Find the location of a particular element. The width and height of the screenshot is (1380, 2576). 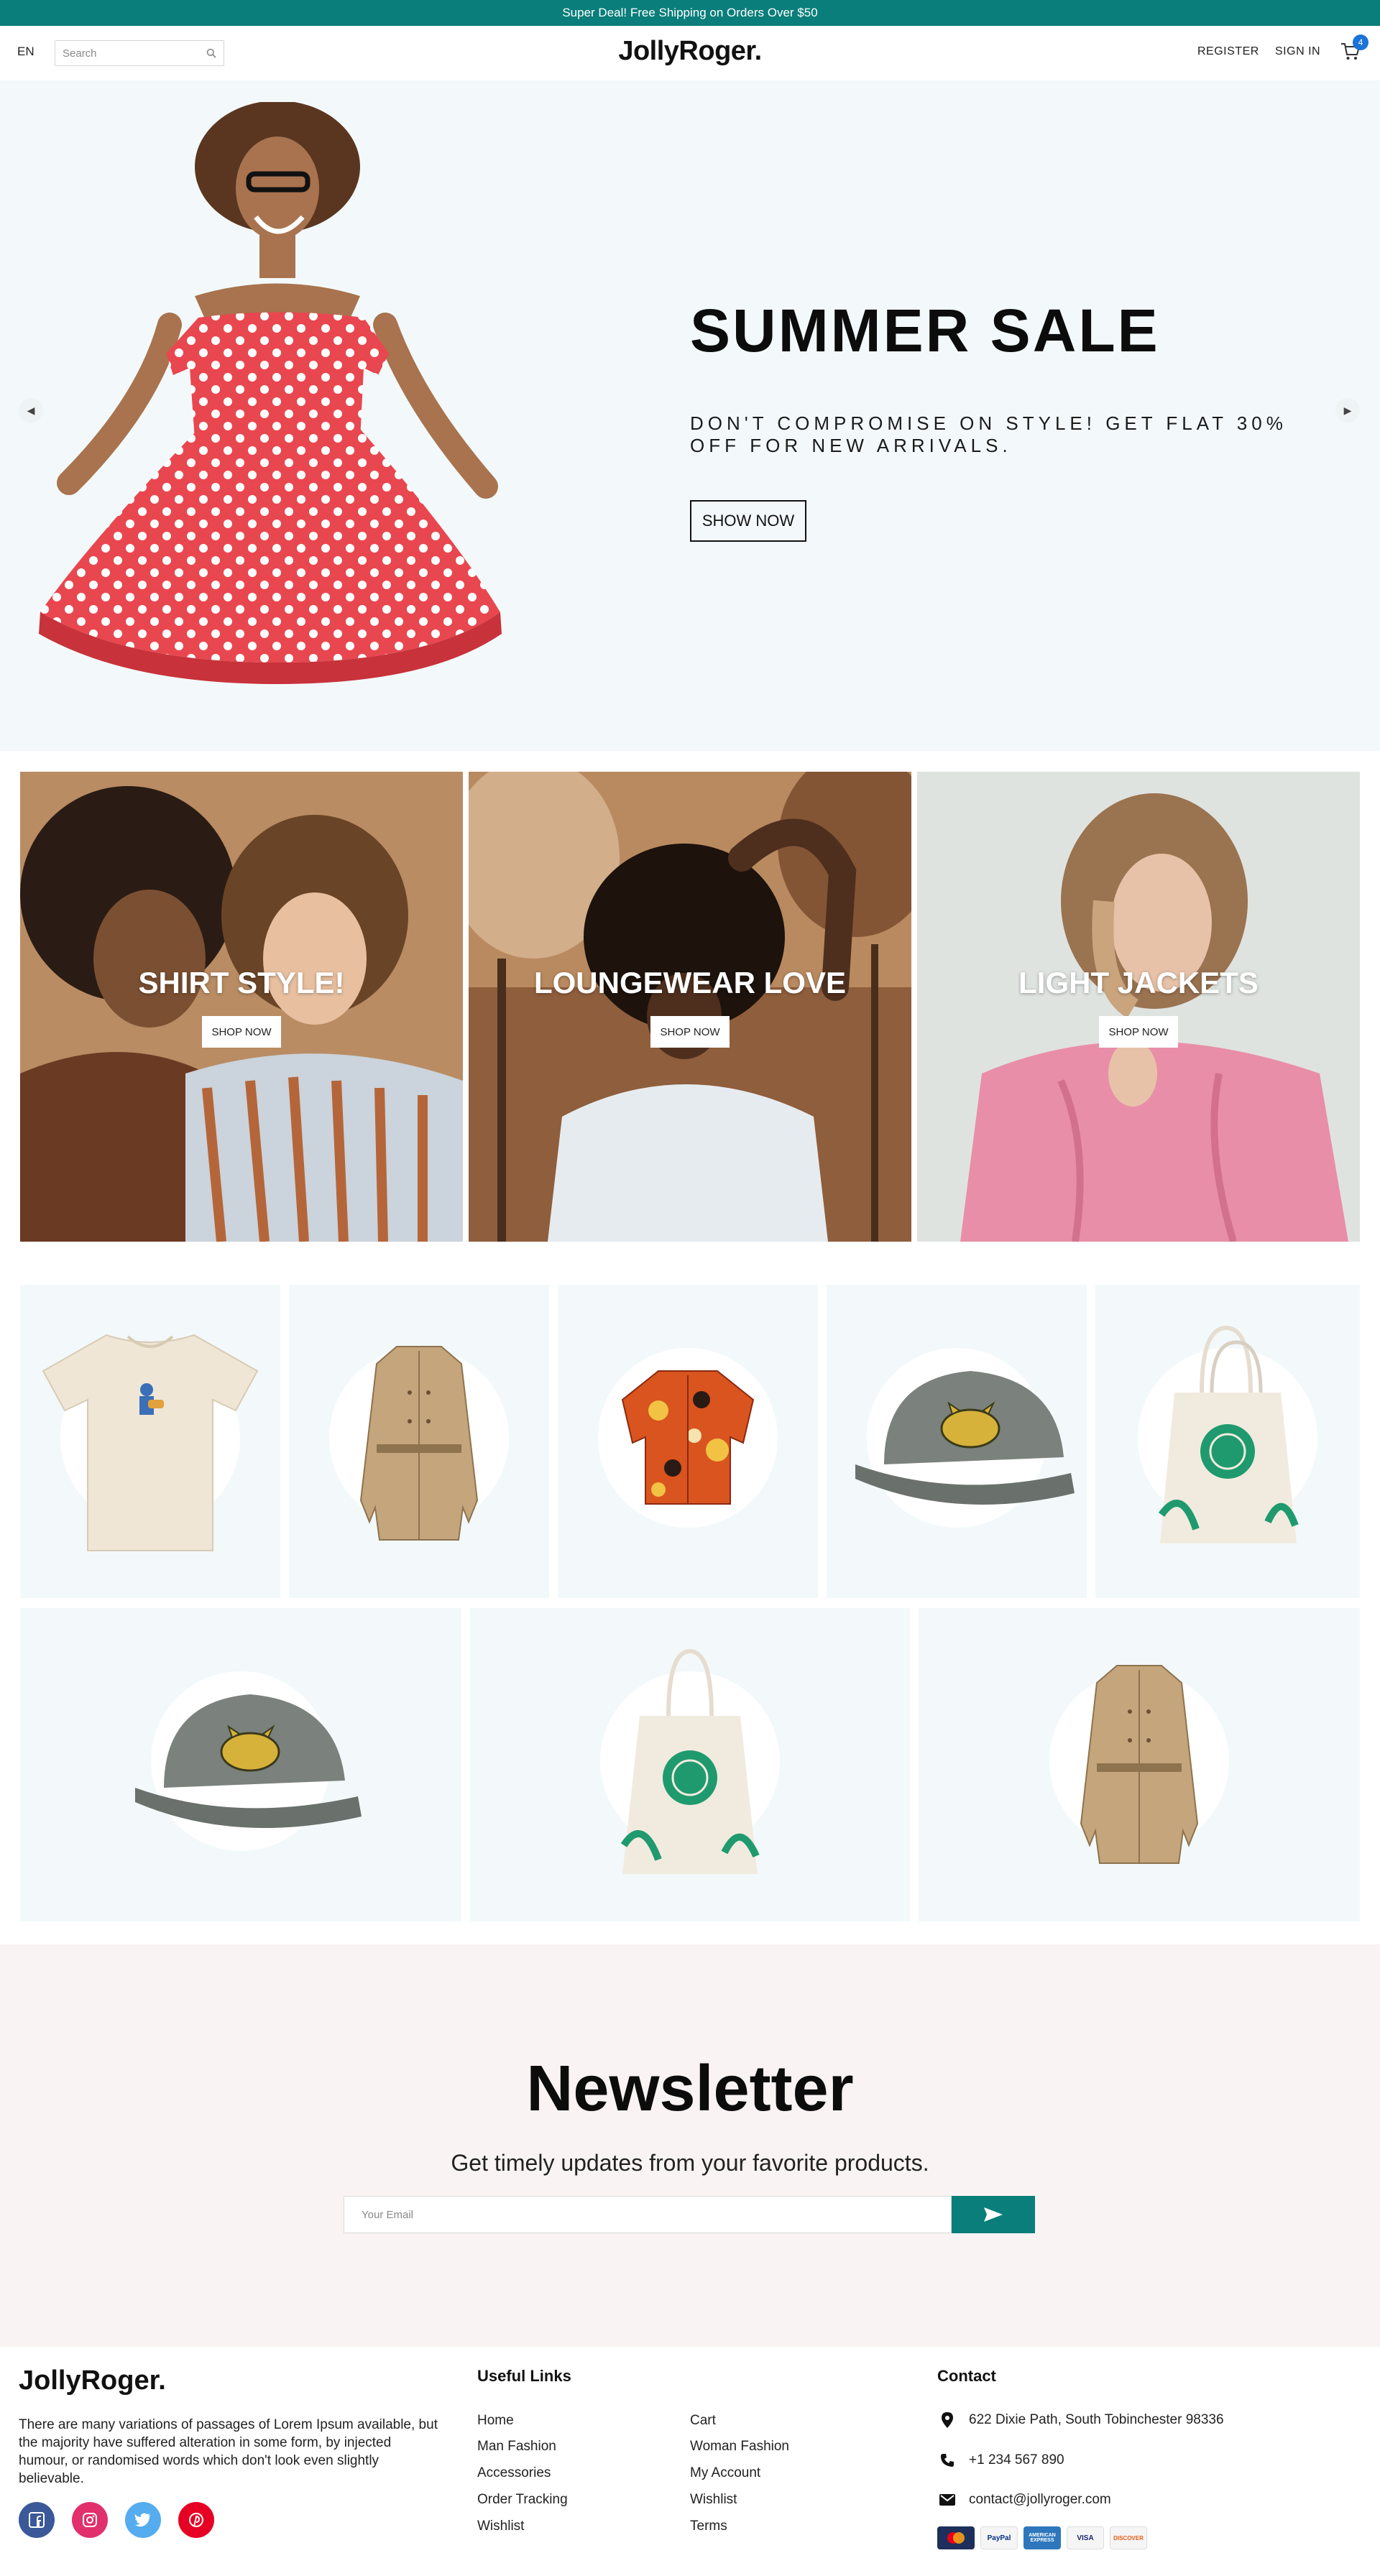

product-image-hawaiian-shirt is located at coordinates (688, 1437).